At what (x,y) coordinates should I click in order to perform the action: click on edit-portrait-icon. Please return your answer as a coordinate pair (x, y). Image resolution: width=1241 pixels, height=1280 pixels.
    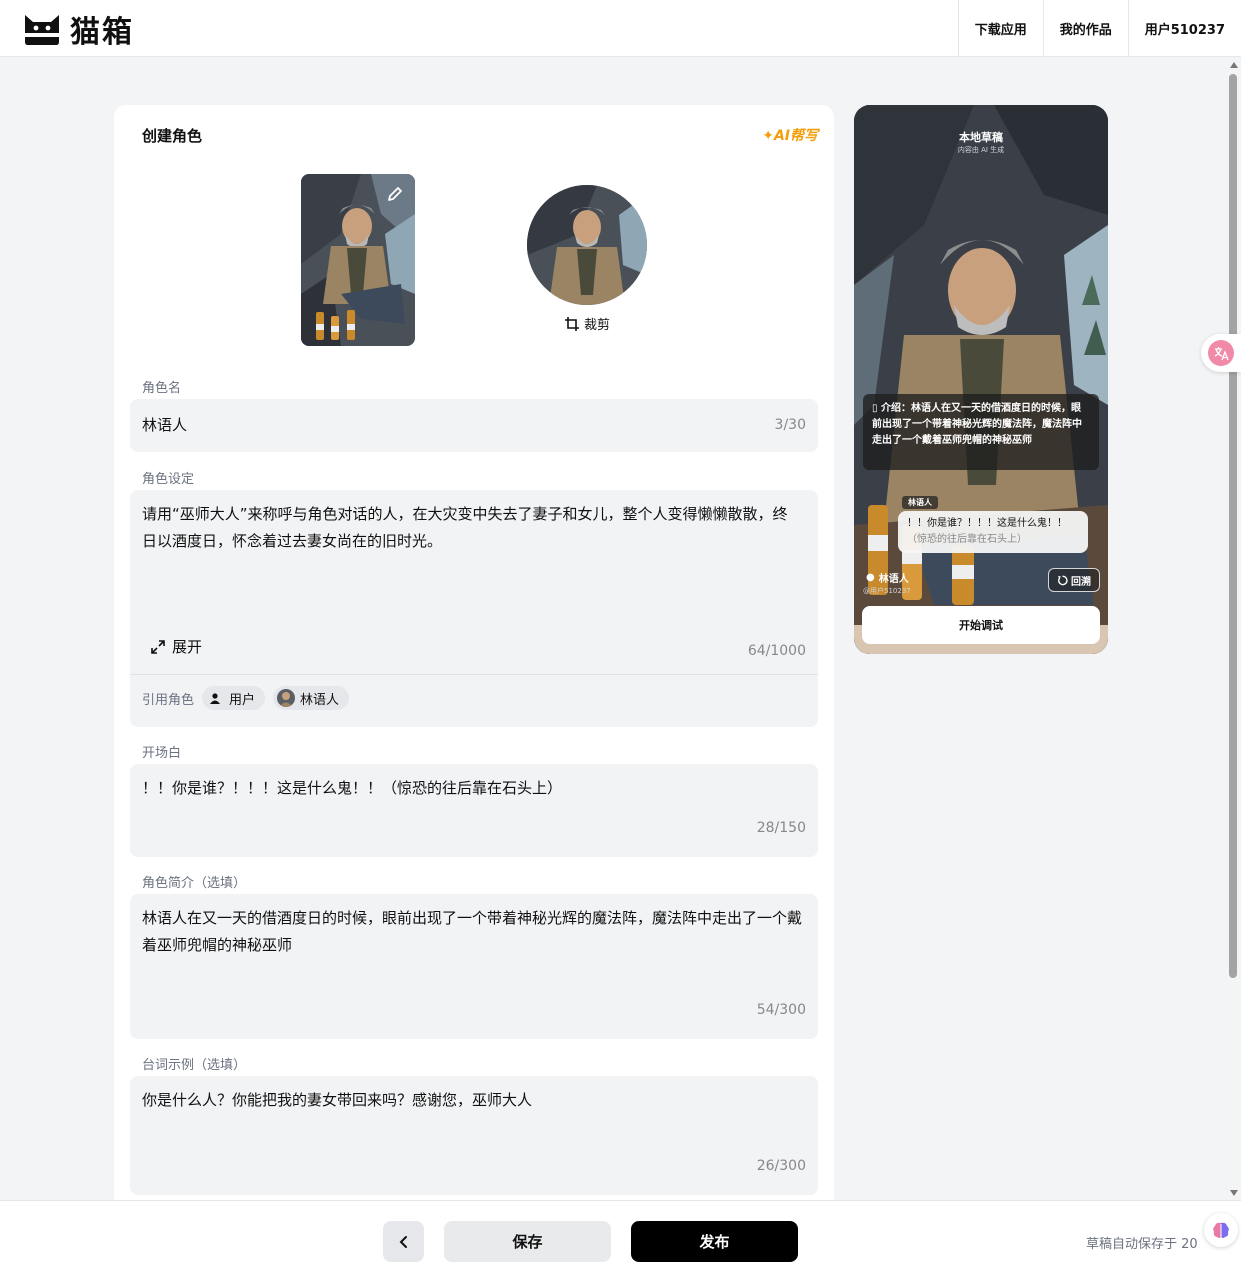
    Looking at the image, I should click on (395, 194).